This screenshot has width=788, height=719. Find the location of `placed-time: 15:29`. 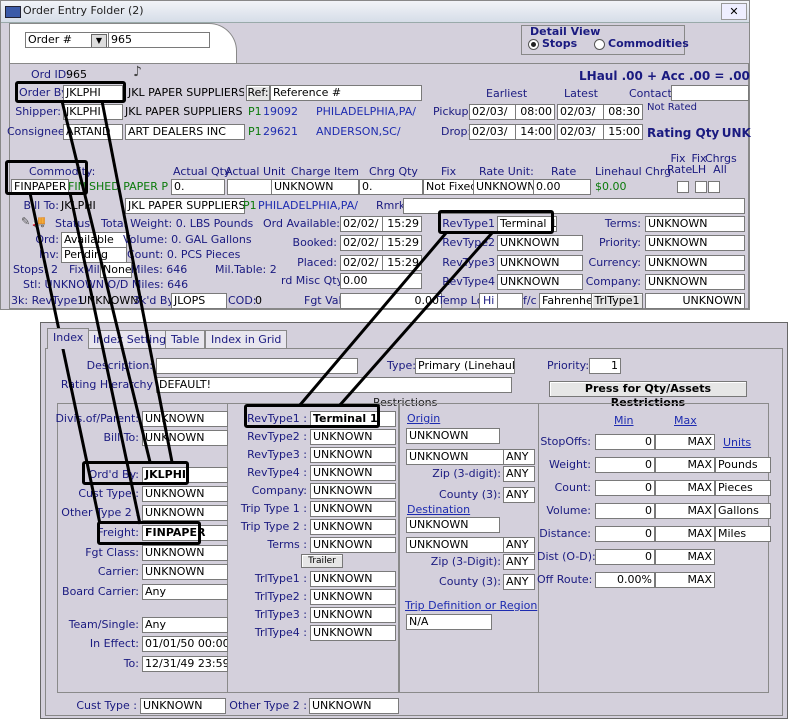

placed-time: 15:29 is located at coordinates (402, 263).